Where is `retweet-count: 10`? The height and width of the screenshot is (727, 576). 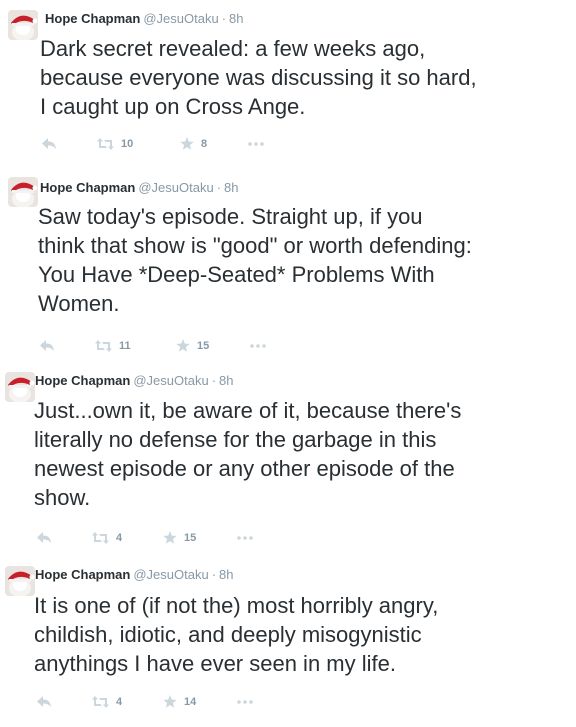 retweet-count: 10 is located at coordinates (127, 144).